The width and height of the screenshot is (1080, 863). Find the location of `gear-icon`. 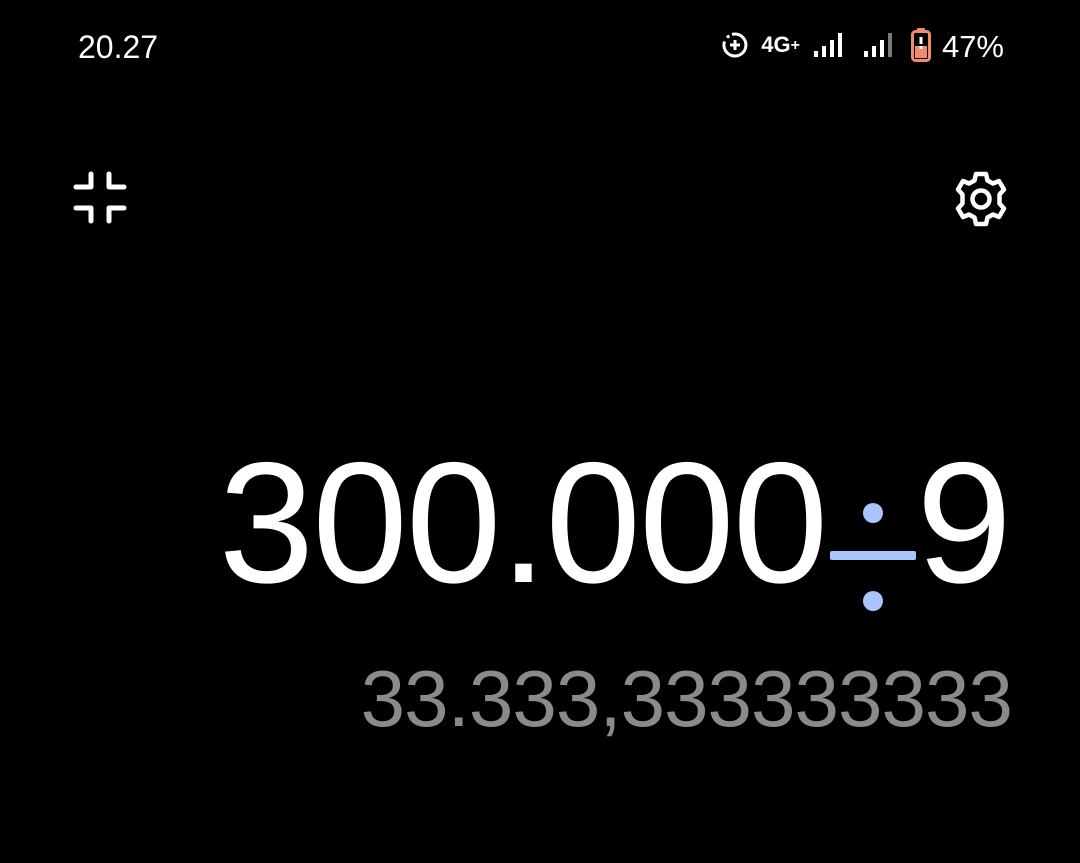

gear-icon is located at coordinates (981, 199).